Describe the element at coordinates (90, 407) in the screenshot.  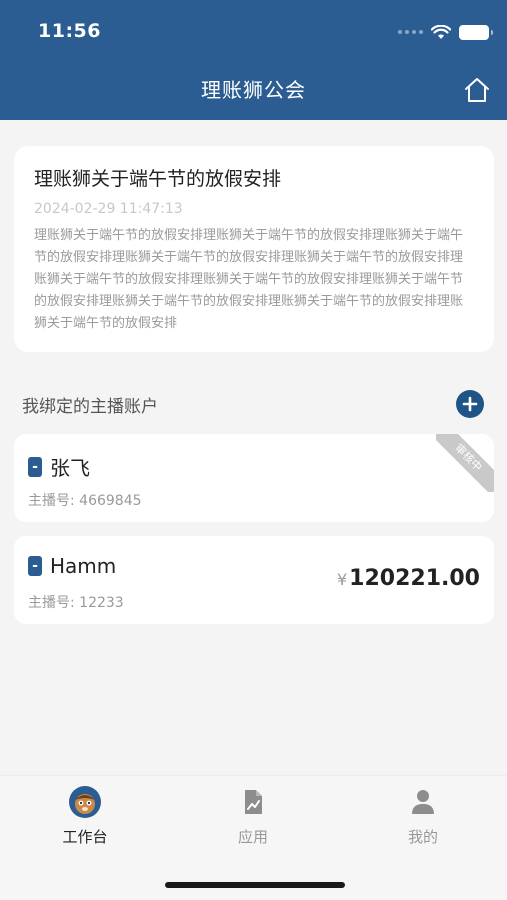
I see `section-title: 我绑定的主播账户` at that location.